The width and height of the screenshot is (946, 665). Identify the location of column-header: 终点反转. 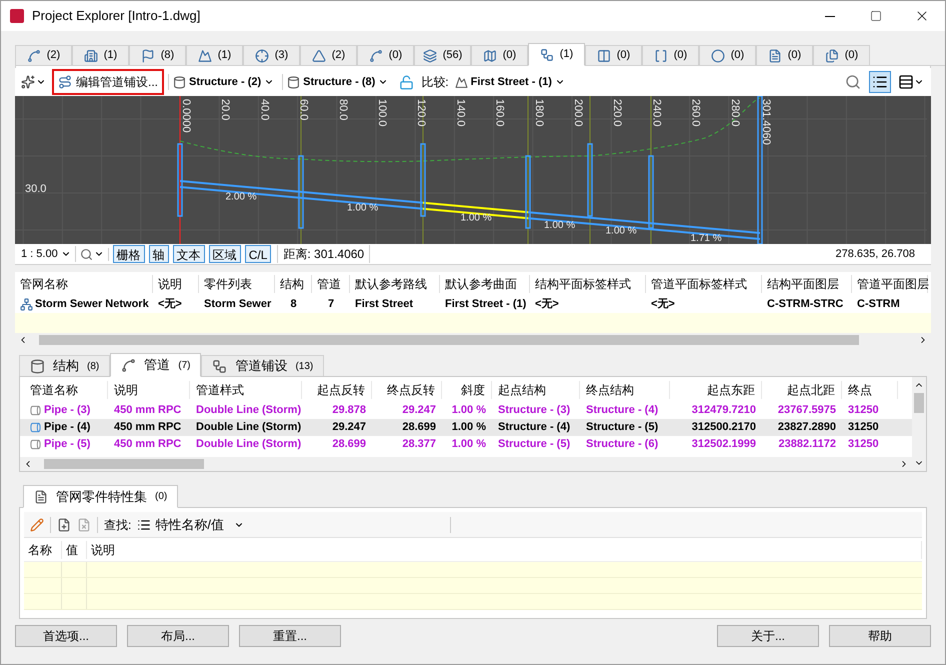
(407, 389).